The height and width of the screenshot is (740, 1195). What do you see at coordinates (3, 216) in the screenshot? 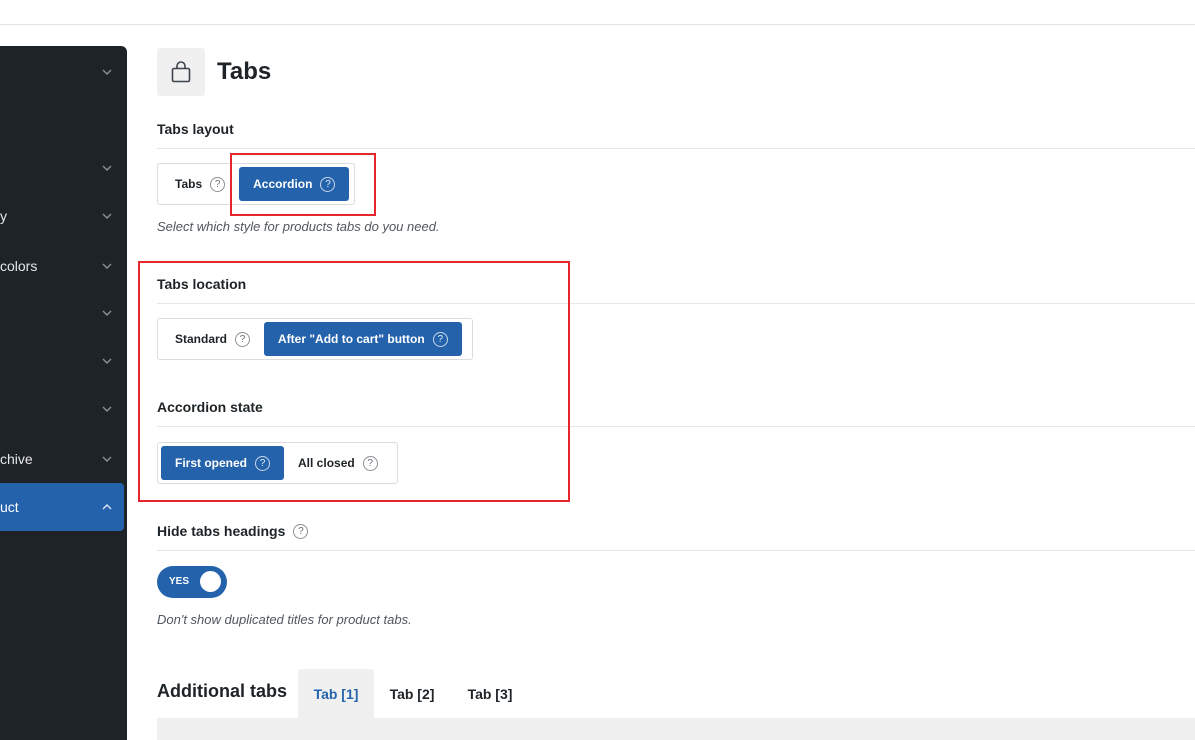
I see `sidebar-item-label: y` at bounding box center [3, 216].